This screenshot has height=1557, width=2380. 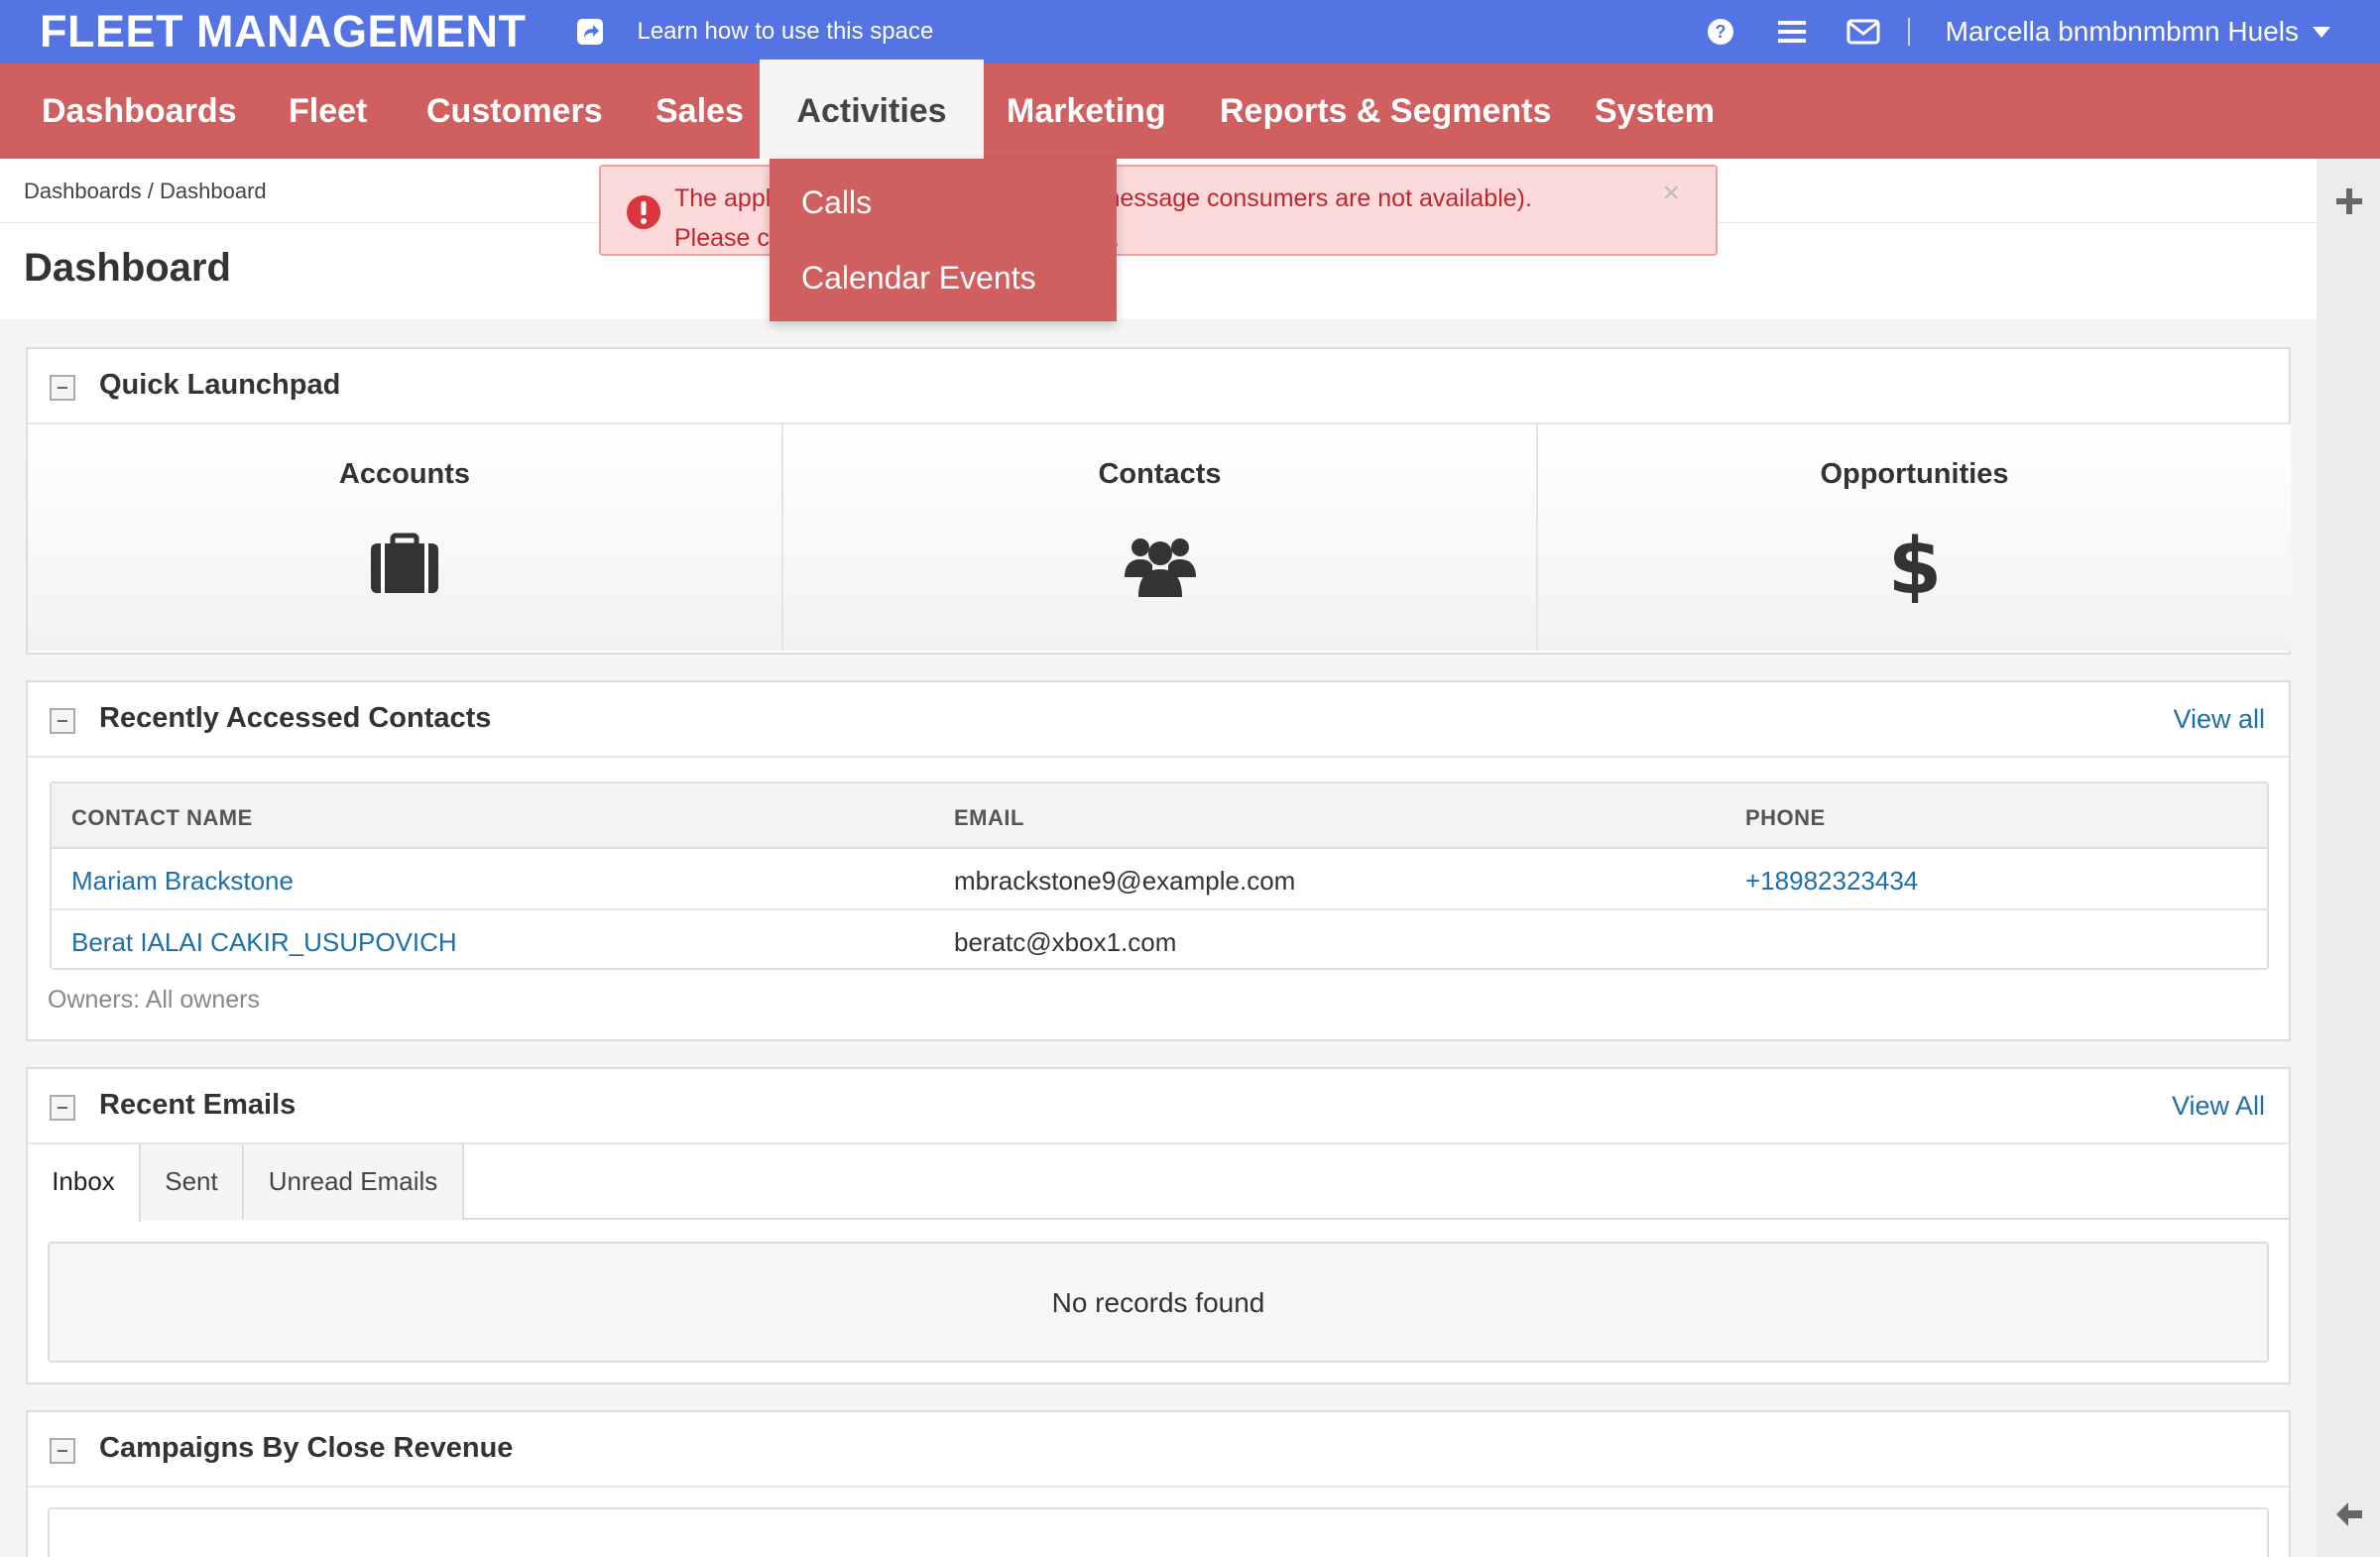 What do you see at coordinates (699, 111) in the screenshot?
I see `nav-sales: Sales` at bounding box center [699, 111].